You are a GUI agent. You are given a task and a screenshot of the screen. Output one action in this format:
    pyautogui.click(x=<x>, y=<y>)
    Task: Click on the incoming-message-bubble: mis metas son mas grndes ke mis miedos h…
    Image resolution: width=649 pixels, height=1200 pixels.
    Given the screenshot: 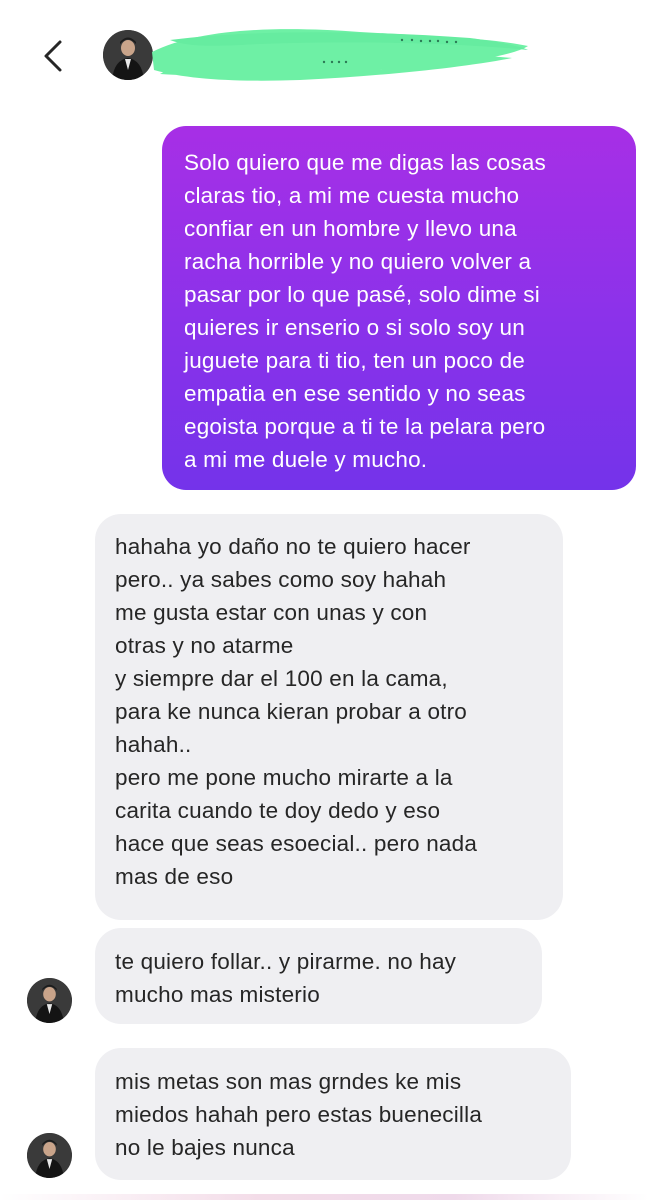 What is the action you would take?
    pyautogui.click(x=333, y=1114)
    